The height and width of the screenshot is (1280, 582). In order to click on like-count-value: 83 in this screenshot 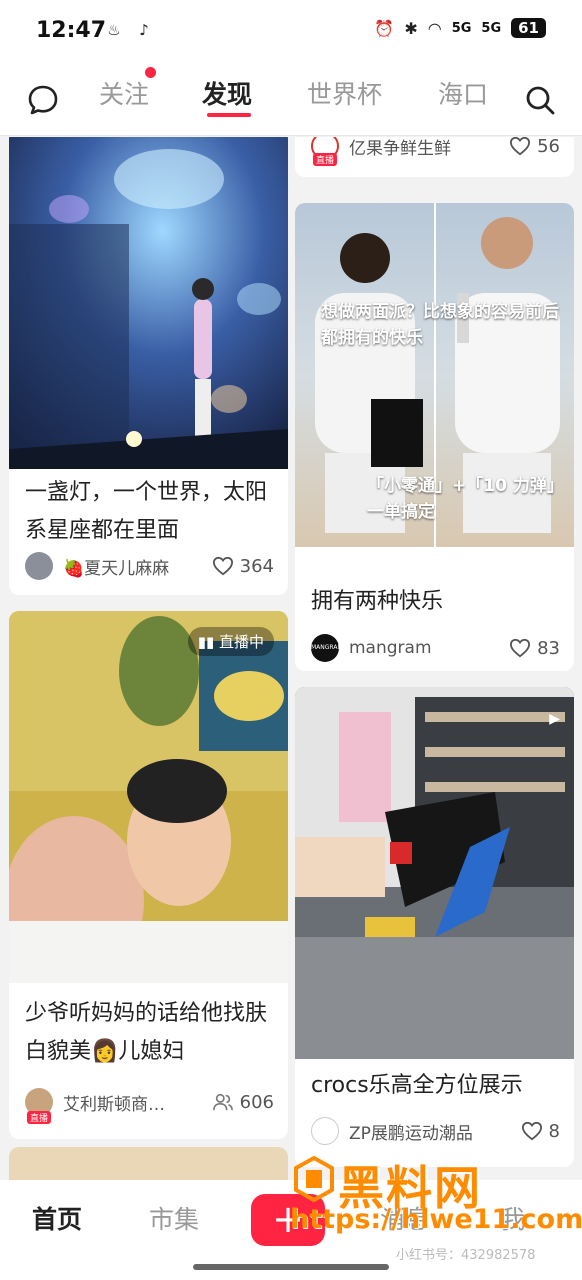, I will do `click(548, 648)`.